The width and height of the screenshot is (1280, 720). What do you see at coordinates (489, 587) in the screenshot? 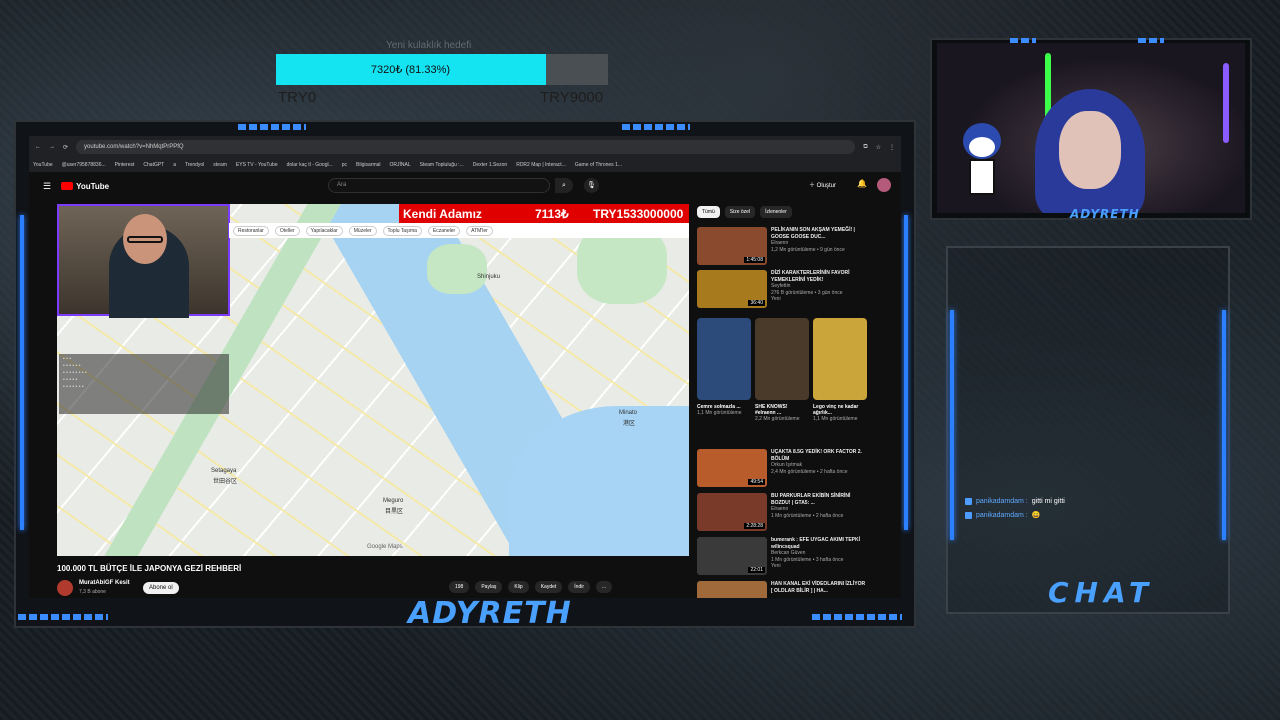
I see `video-action-button: Paylaş` at bounding box center [489, 587].